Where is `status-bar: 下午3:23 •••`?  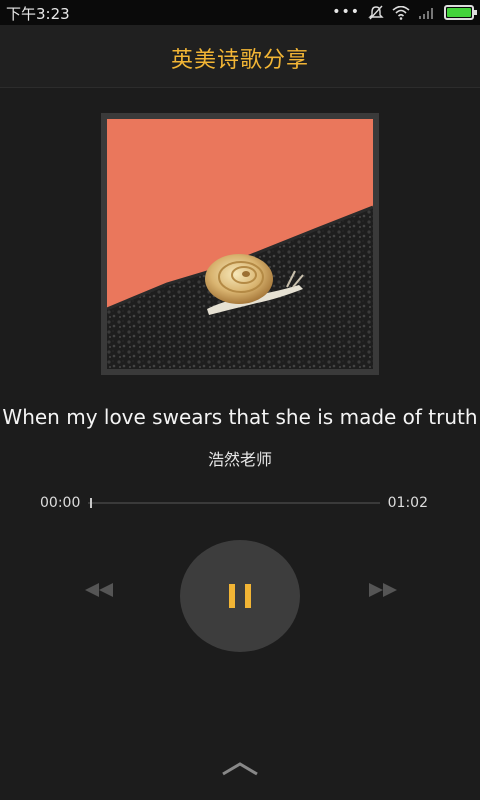
status-bar: 下午3:23 ••• is located at coordinates (240, 12).